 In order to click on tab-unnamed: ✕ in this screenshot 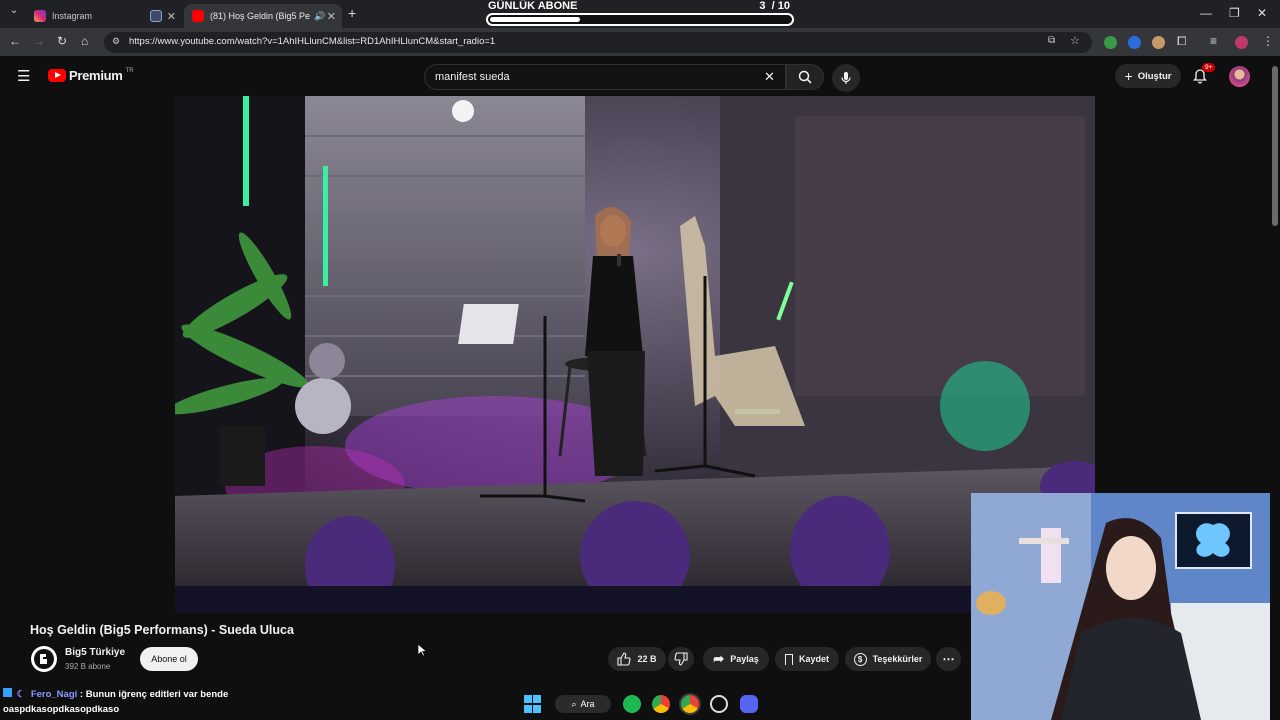, I will do `click(162, 16)`.